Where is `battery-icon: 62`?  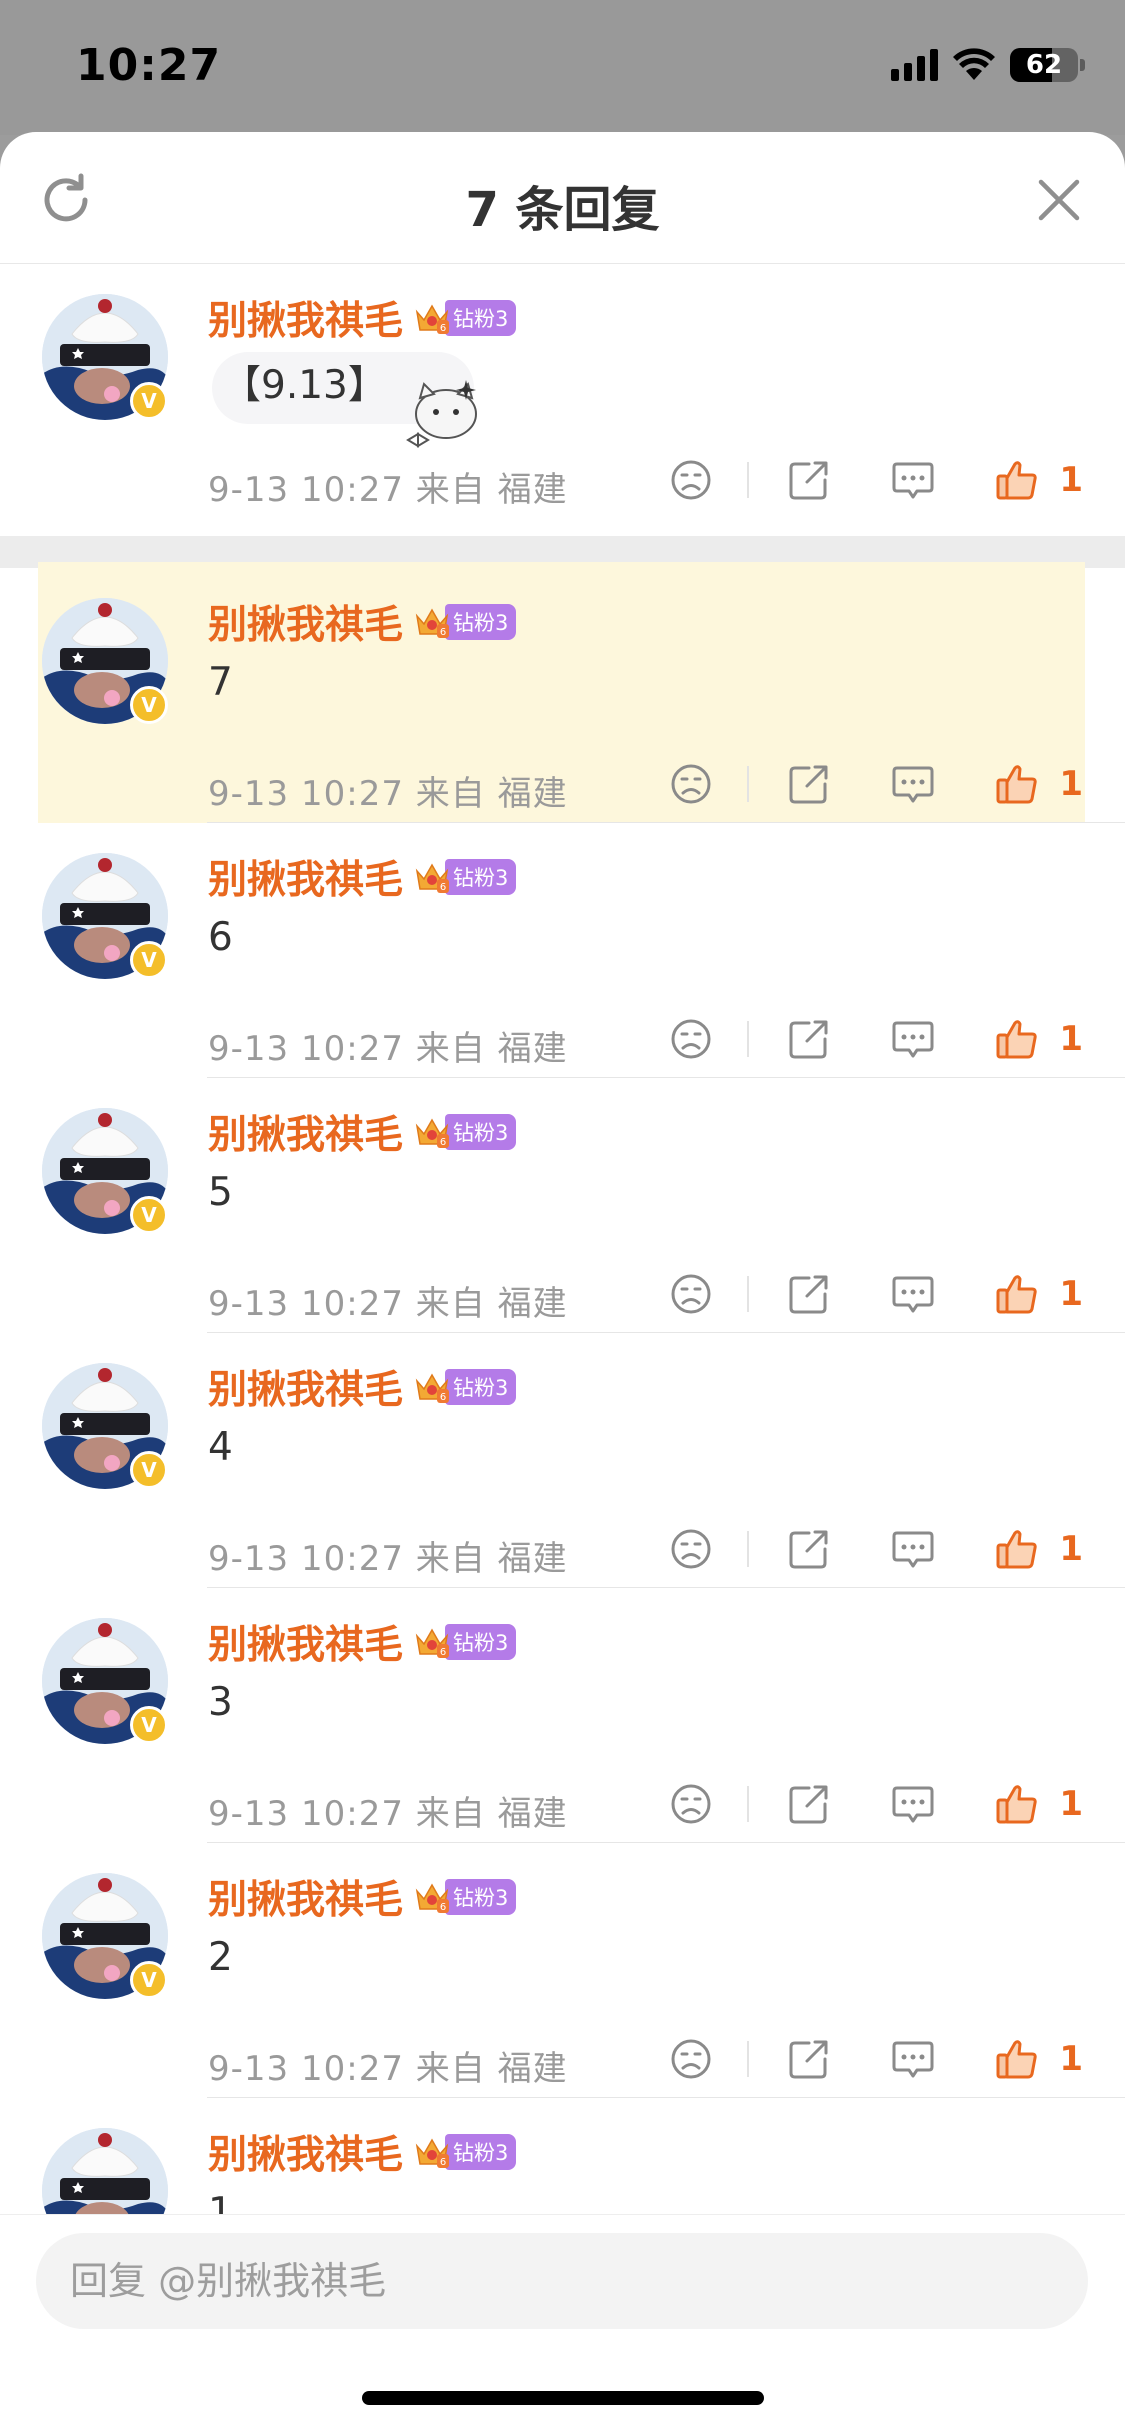 battery-icon: 62 is located at coordinates (1044, 65).